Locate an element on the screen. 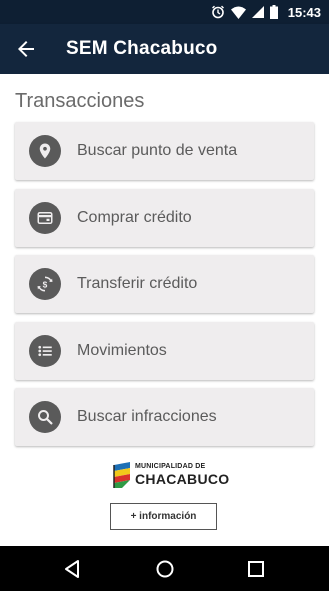 The width and height of the screenshot is (329, 591). arrow-back-icon is located at coordinates (26, 49).